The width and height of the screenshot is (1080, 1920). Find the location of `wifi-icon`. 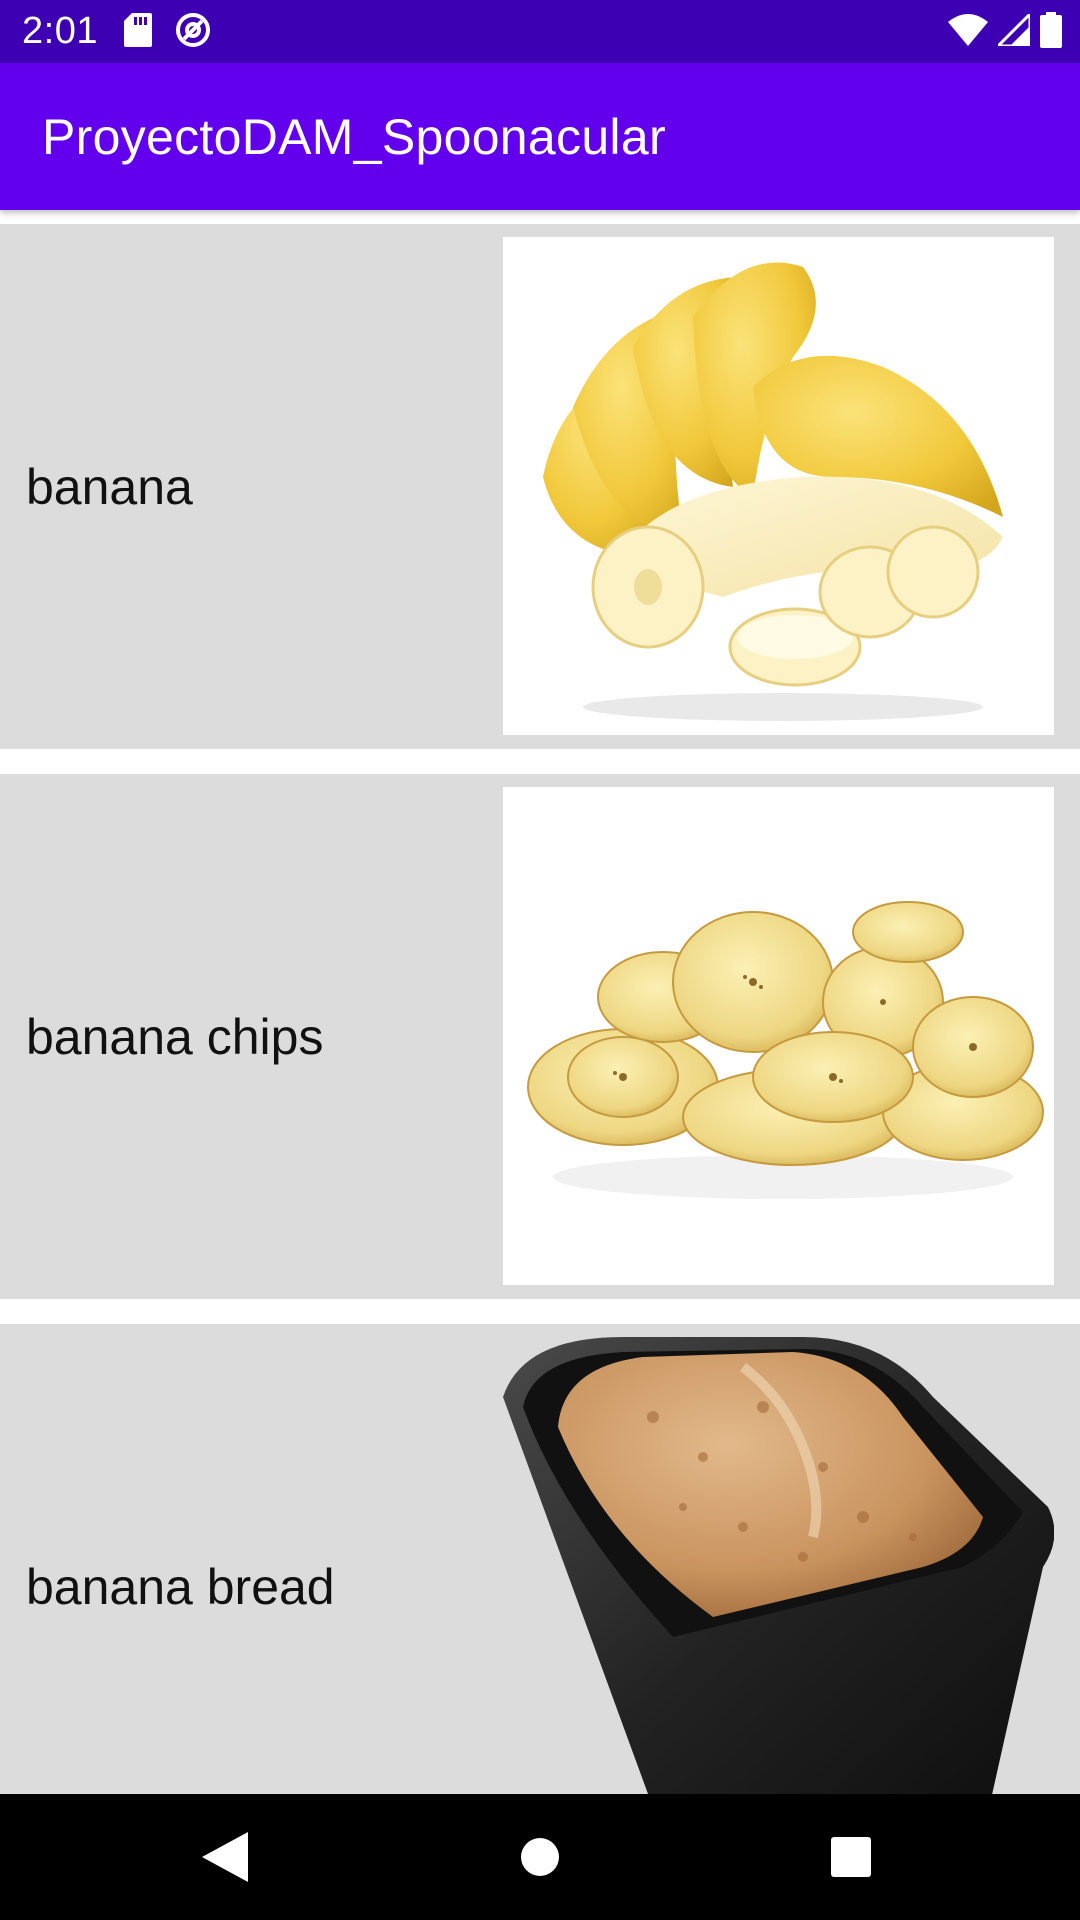

wifi-icon is located at coordinates (968, 32).